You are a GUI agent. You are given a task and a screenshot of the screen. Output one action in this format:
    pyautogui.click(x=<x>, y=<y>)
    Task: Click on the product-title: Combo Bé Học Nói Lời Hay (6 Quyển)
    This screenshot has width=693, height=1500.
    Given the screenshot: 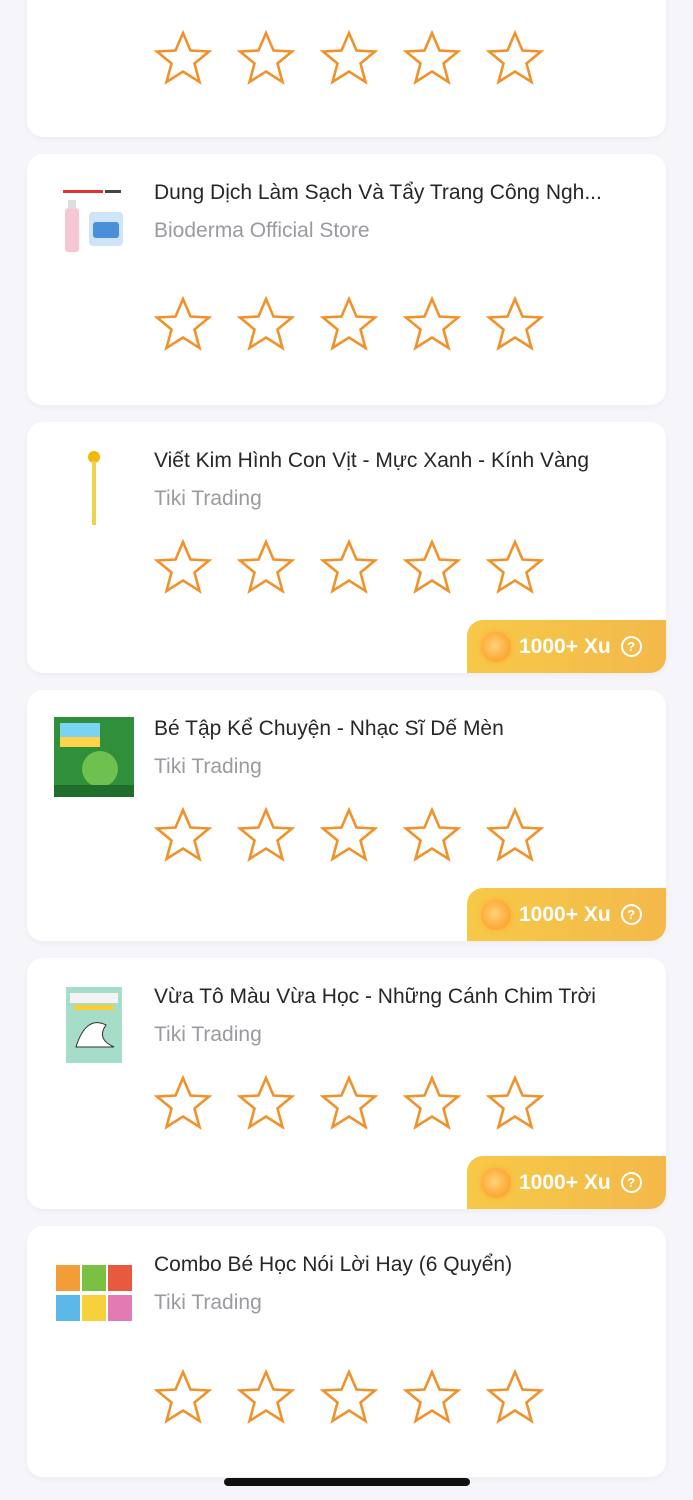 What is the action you would take?
    pyautogui.click(x=396, y=1265)
    